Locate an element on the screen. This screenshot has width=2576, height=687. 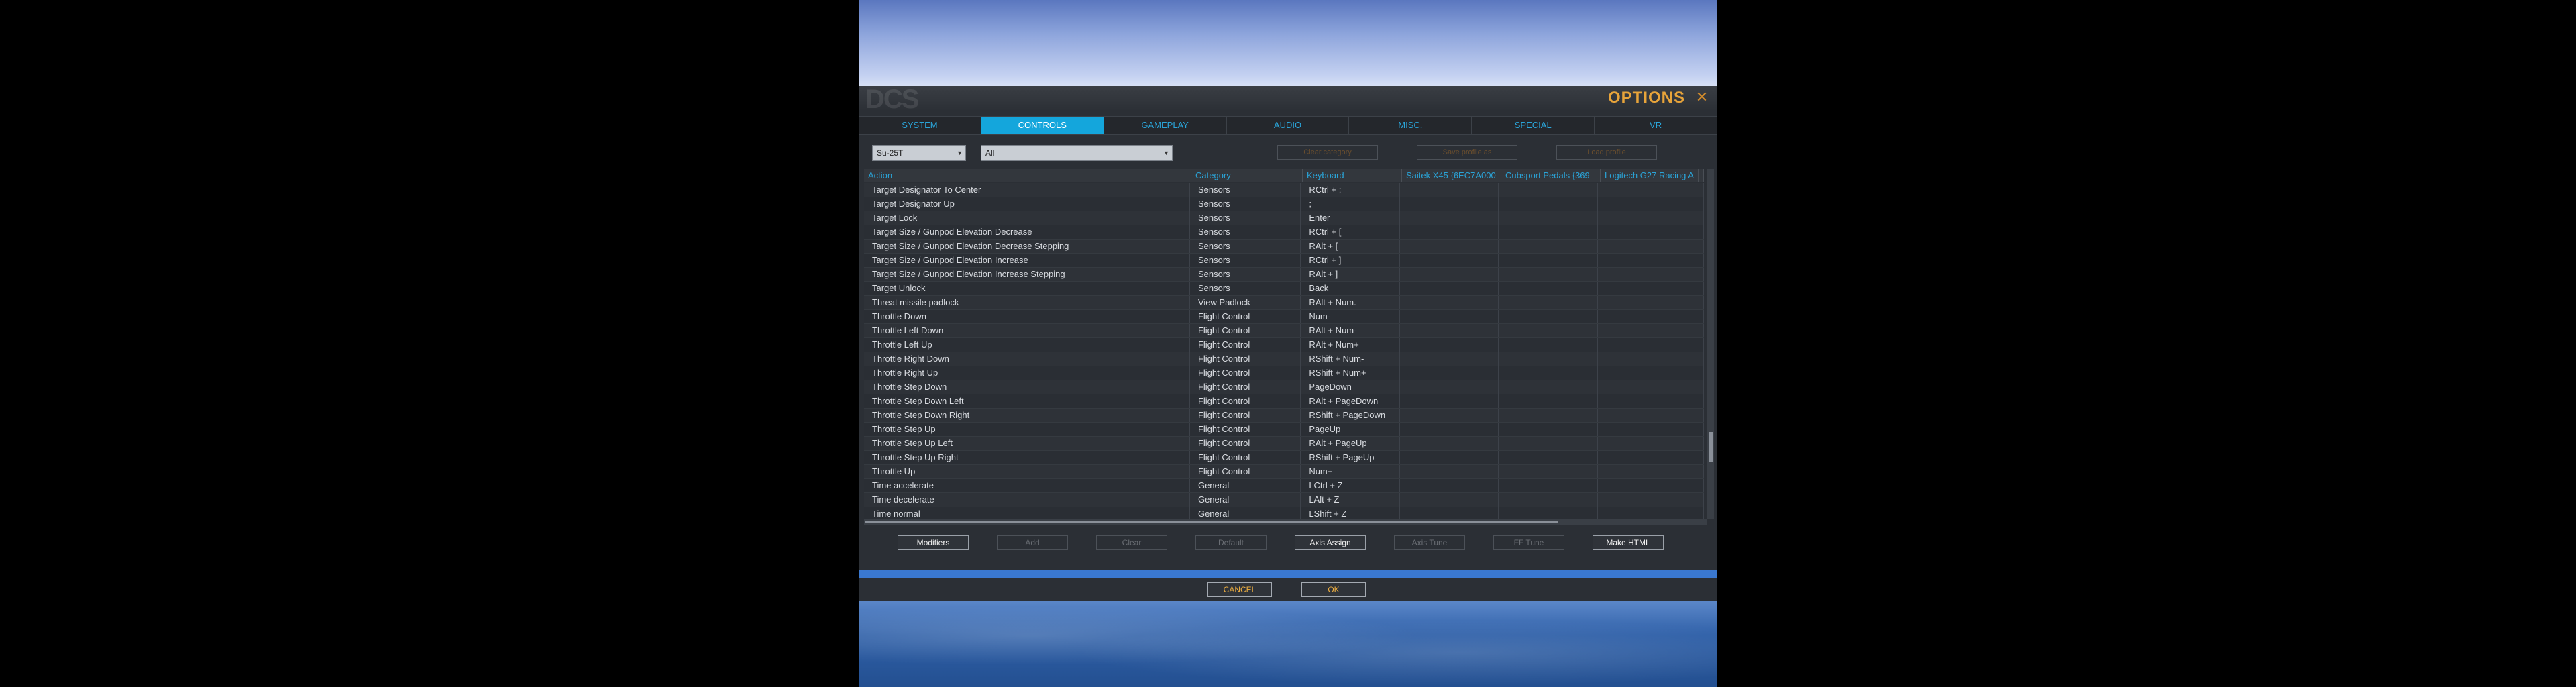
ff-tune-button: FF Tune is located at coordinates (1528, 542).